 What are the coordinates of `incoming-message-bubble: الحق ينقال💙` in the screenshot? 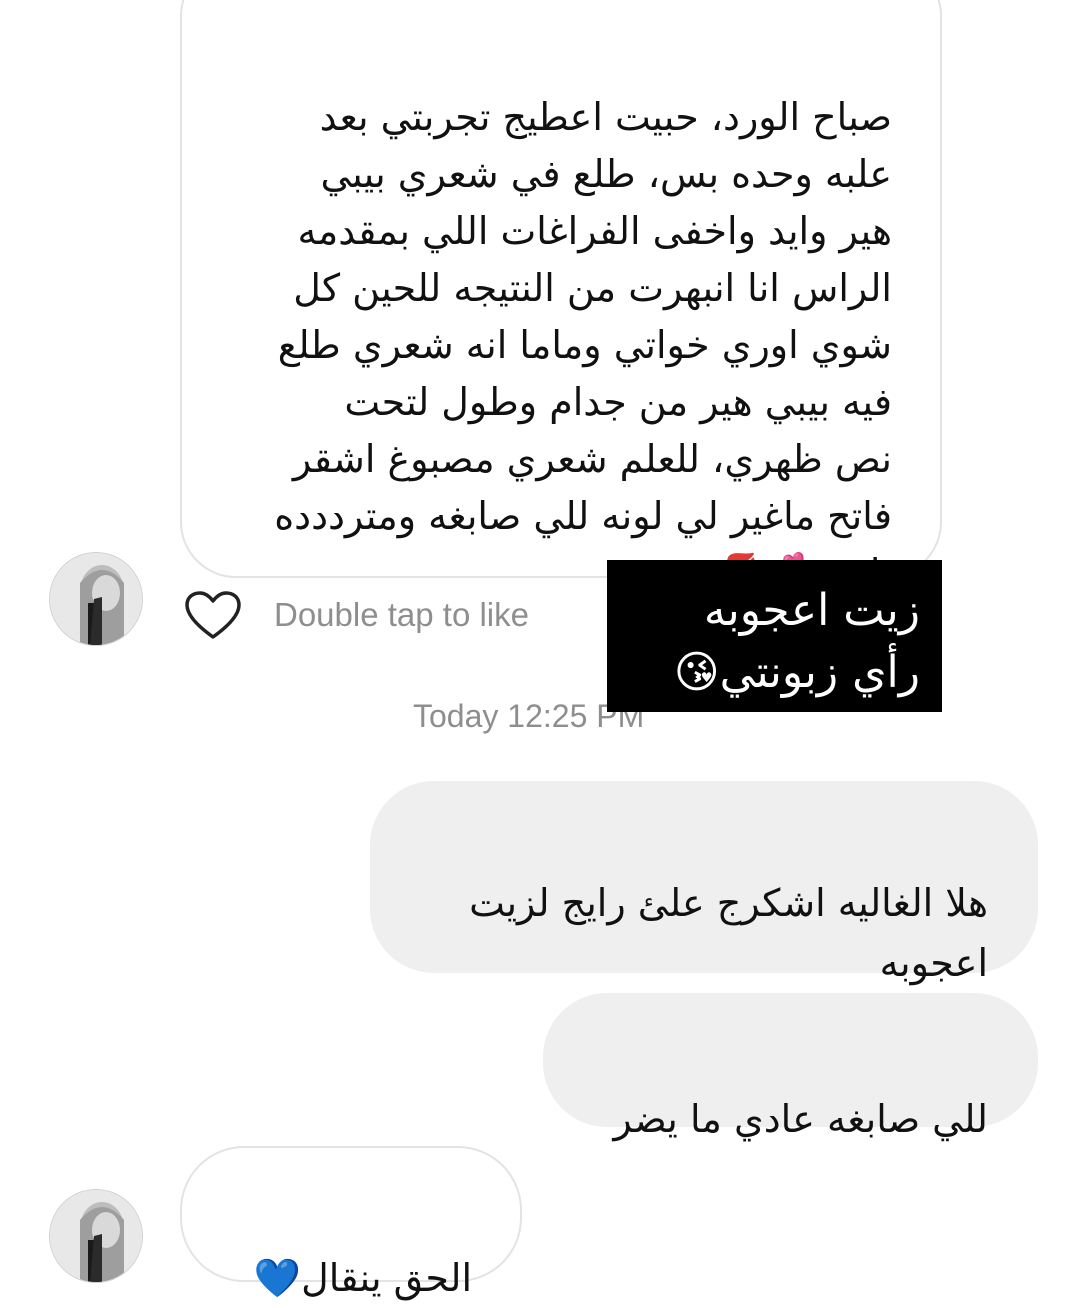 It's located at (351, 1223).